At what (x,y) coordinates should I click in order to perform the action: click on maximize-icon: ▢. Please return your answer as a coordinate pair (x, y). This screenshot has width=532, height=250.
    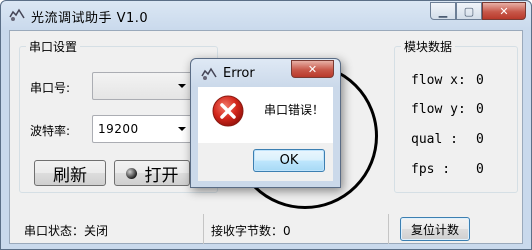
    Looking at the image, I should click on (469, 11).